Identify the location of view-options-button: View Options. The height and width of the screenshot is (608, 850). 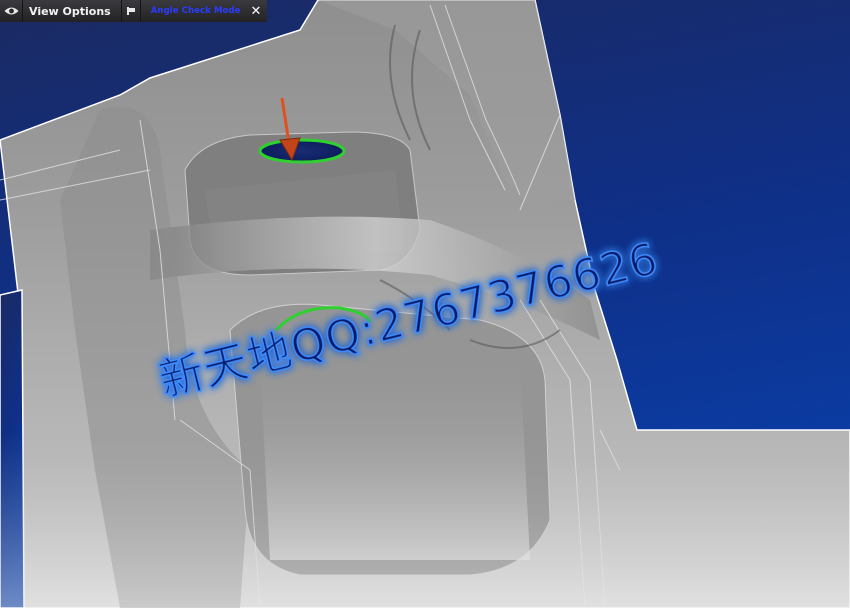
(72, 11).